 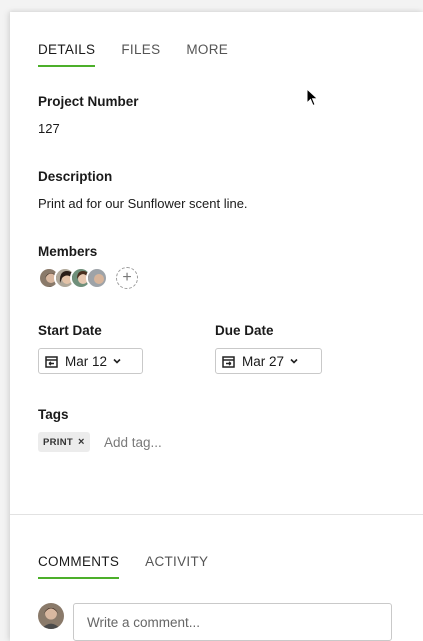 I want to click on member-avatars: +, so click(x=88, y=278).